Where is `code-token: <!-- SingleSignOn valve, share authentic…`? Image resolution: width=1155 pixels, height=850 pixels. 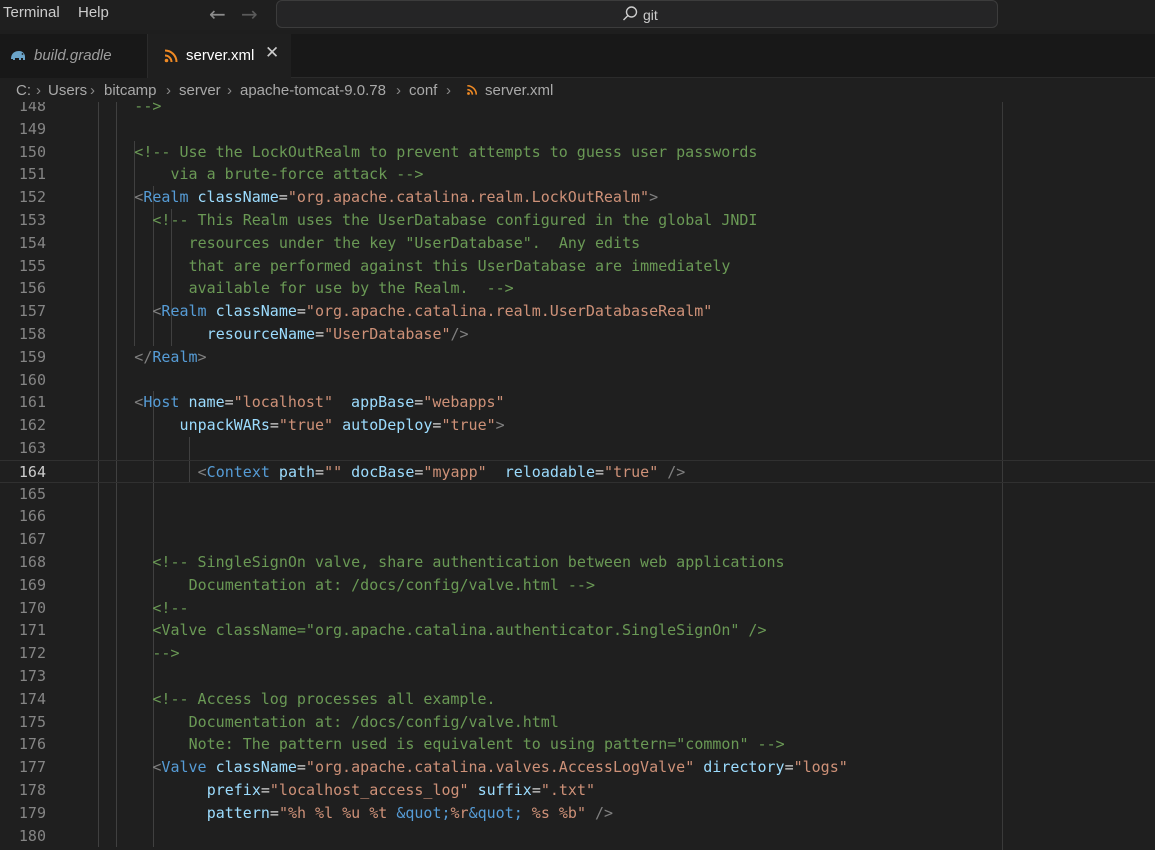
code-token: <!-- SingleSignOn valve, share authentic… is located at coordinates (468, 562).